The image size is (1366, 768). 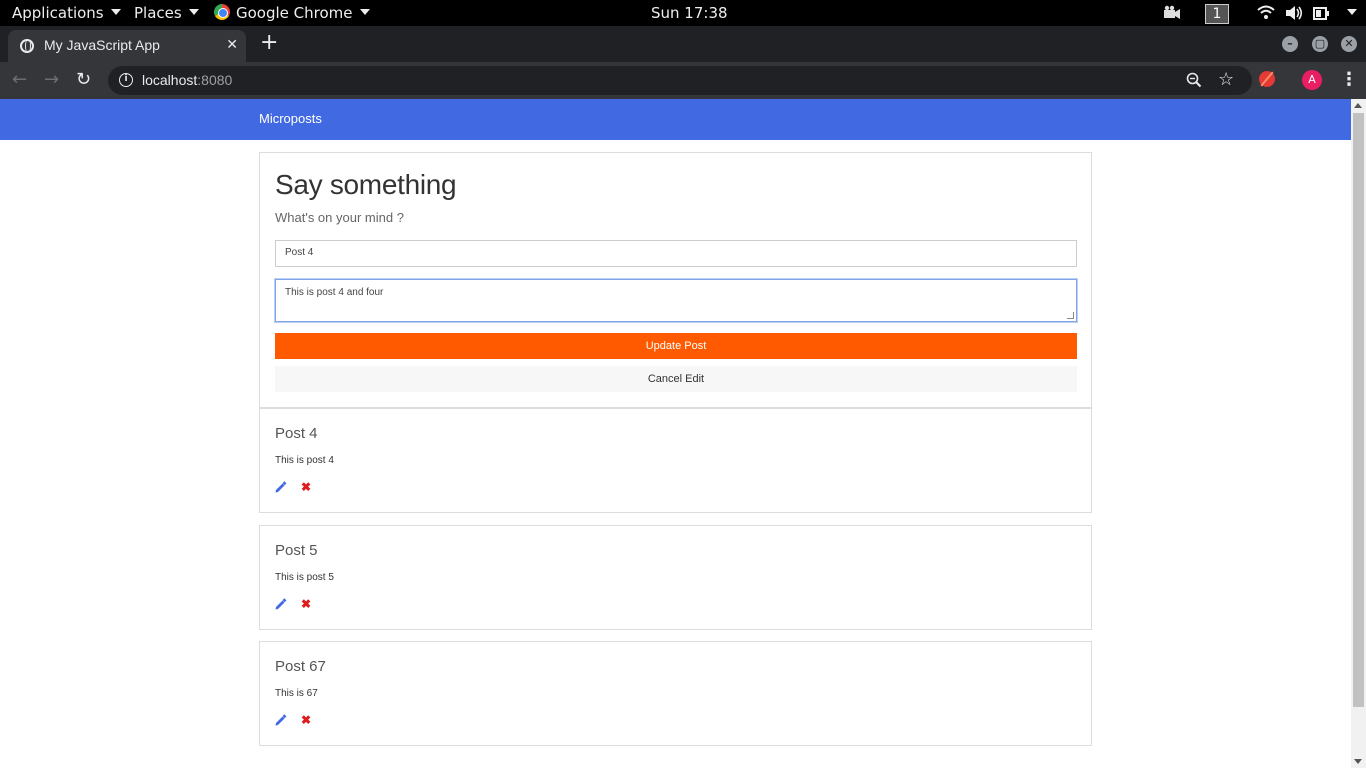 I want to click on places-menu: Places, so click(x=166, y=13).